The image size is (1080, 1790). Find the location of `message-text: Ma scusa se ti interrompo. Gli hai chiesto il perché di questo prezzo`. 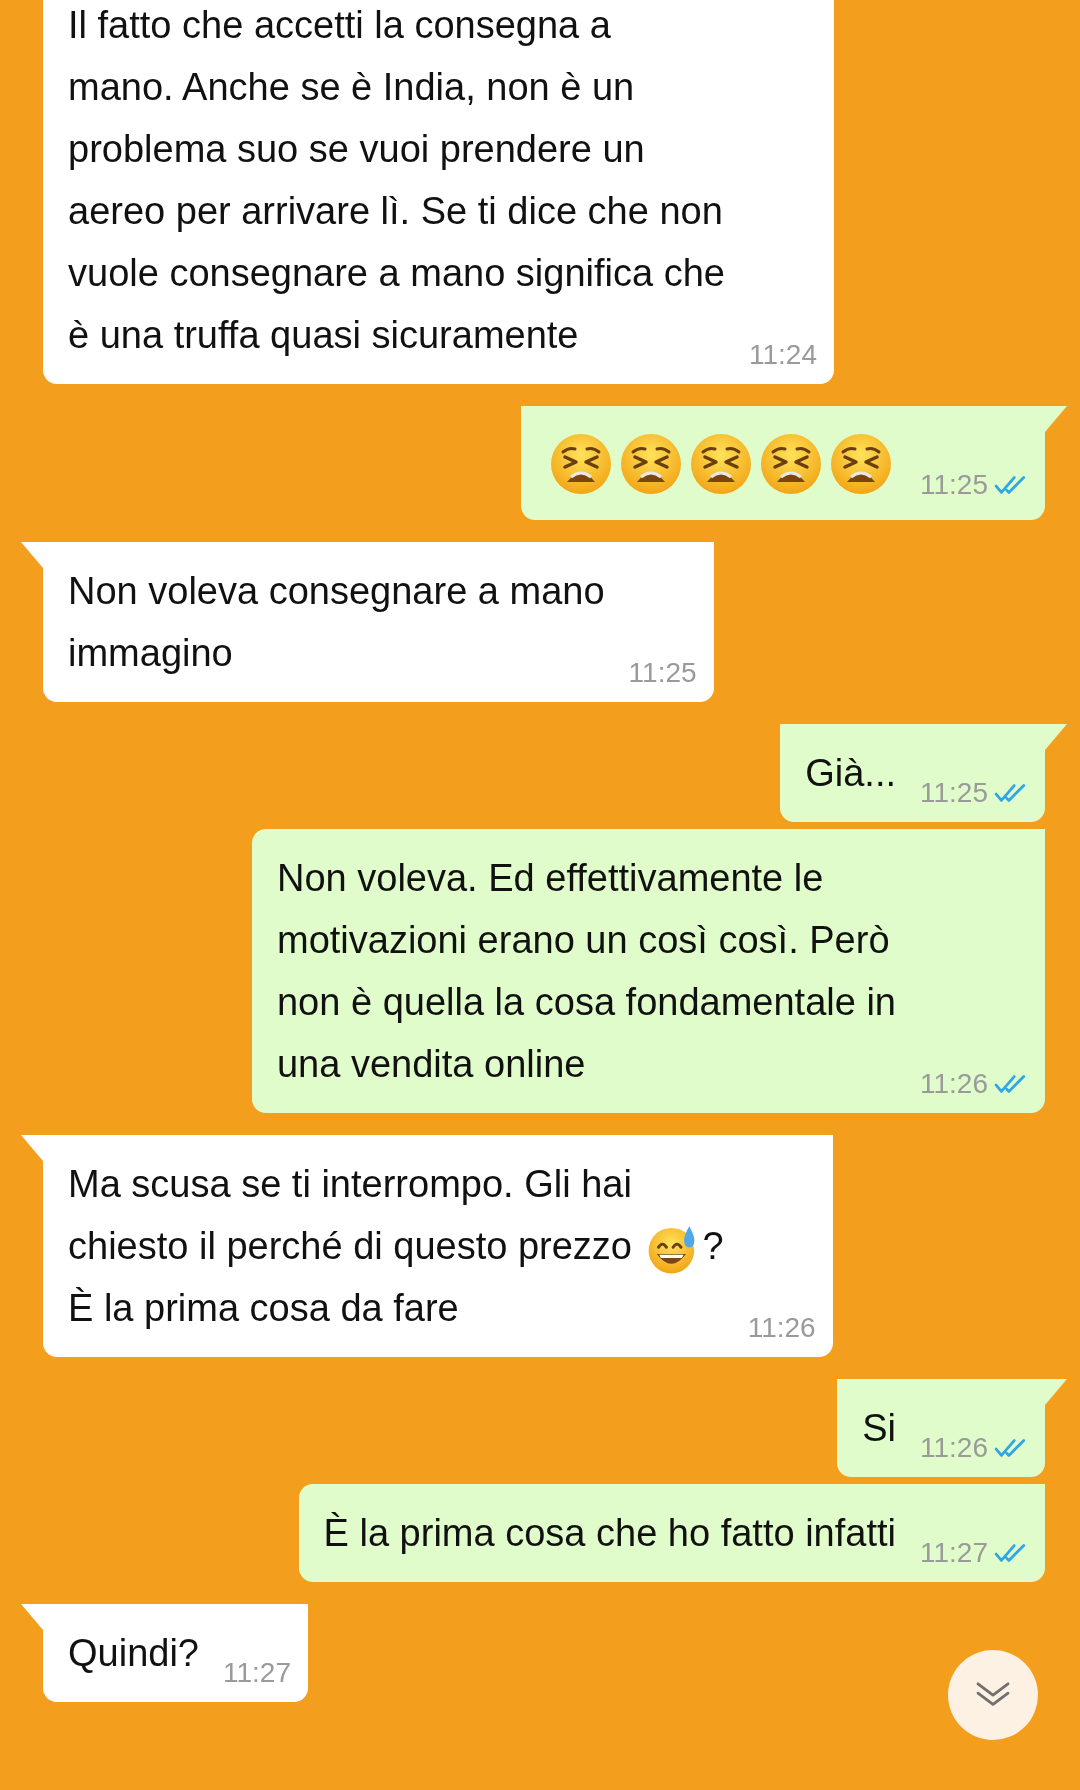

message-text: Ma scusa se ti interrompo. Gli hai chiesto il perché di questo prezzo is located at coordinates (350, 1214).